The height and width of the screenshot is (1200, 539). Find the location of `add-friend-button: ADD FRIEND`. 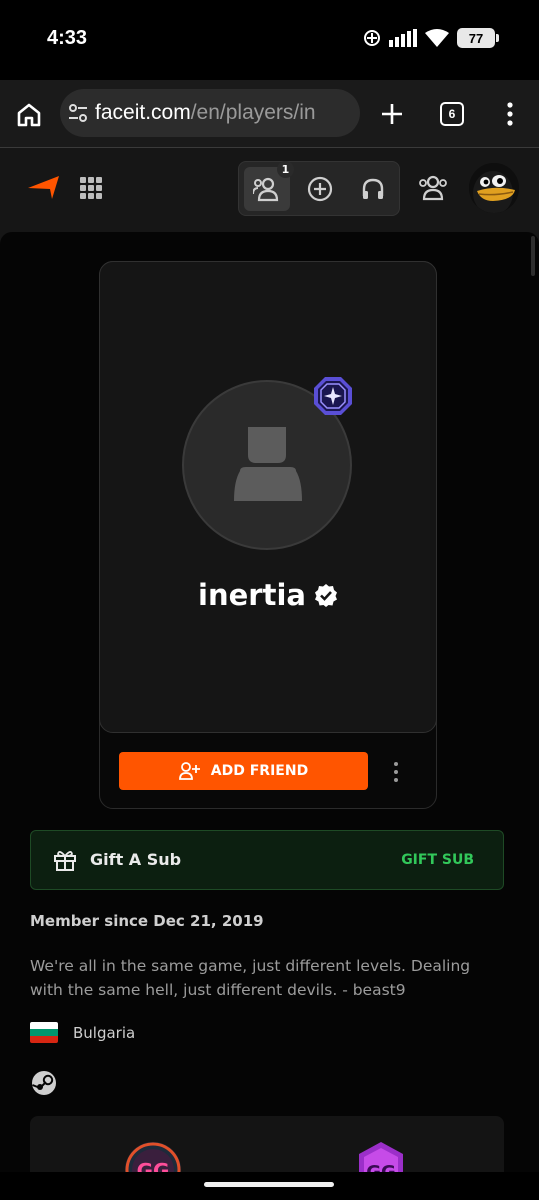

add-friend-button: ADD FRIEND is located at coordinates (243, 771).